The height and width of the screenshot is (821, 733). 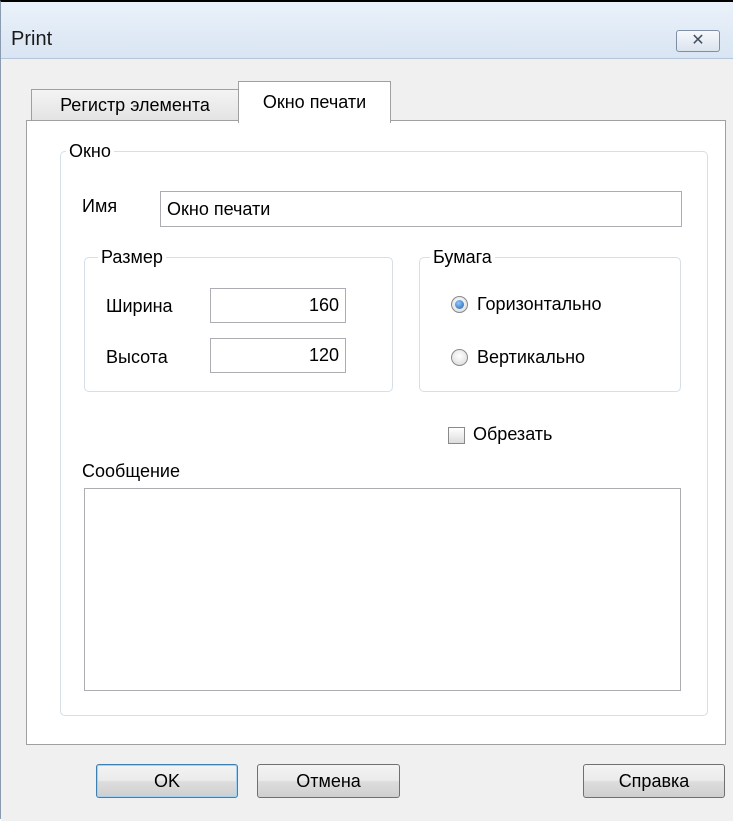 I want to click on close-icon: ✕, so click(x=698, y=40).